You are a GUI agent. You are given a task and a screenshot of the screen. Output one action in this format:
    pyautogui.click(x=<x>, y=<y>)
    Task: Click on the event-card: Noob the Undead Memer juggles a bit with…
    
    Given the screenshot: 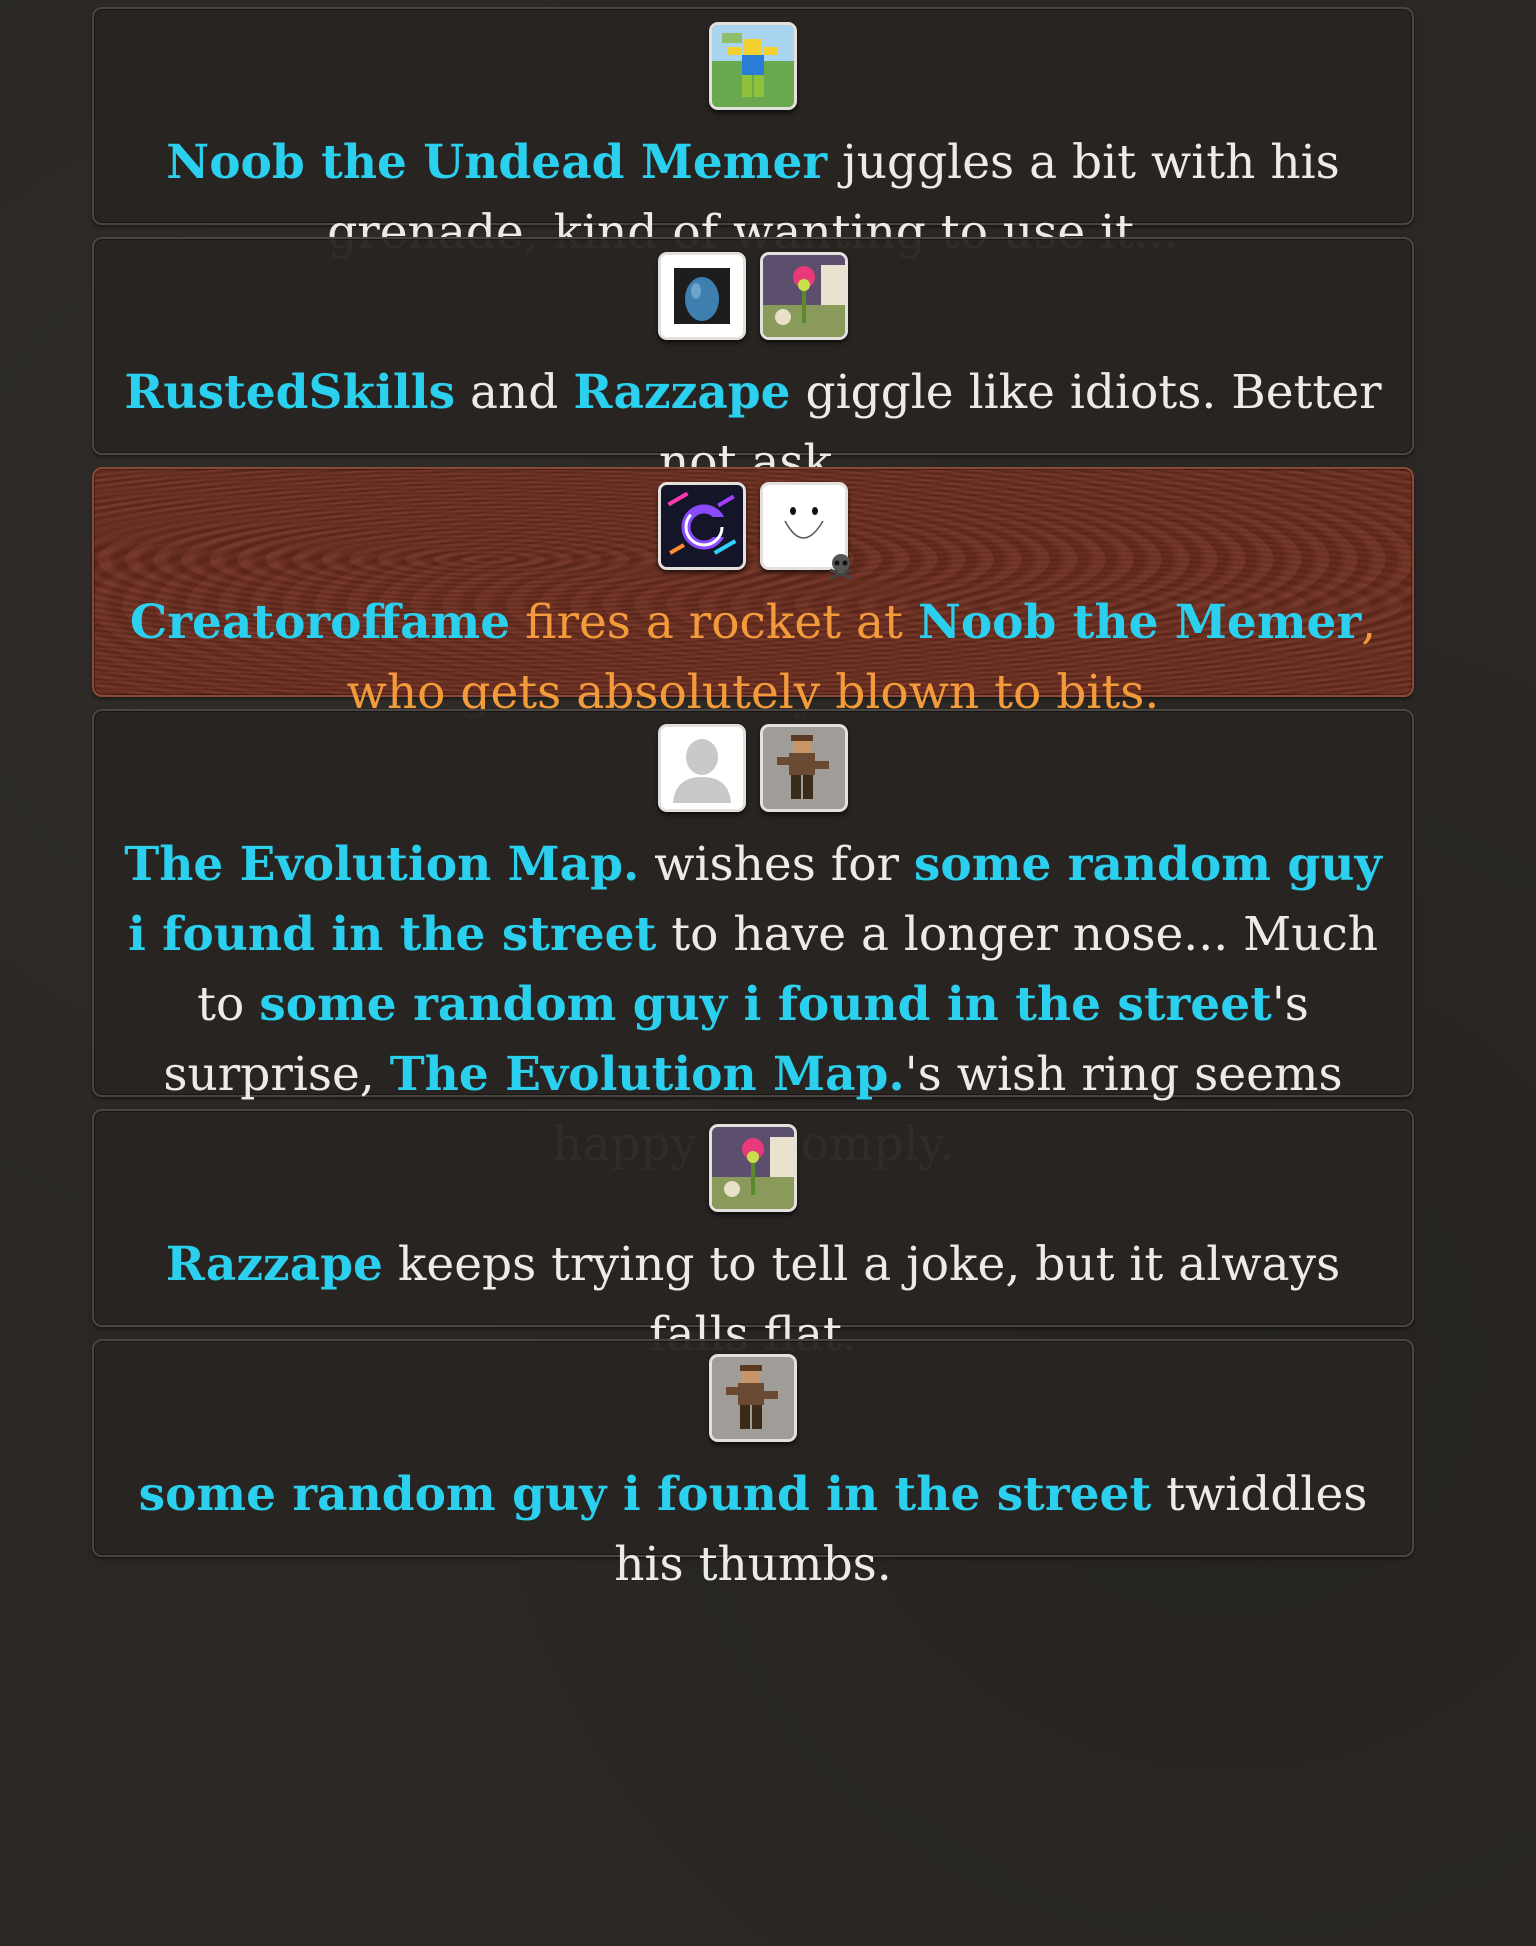 What is the action you would take?
    pyautogui.click(x=753, y=133)
    